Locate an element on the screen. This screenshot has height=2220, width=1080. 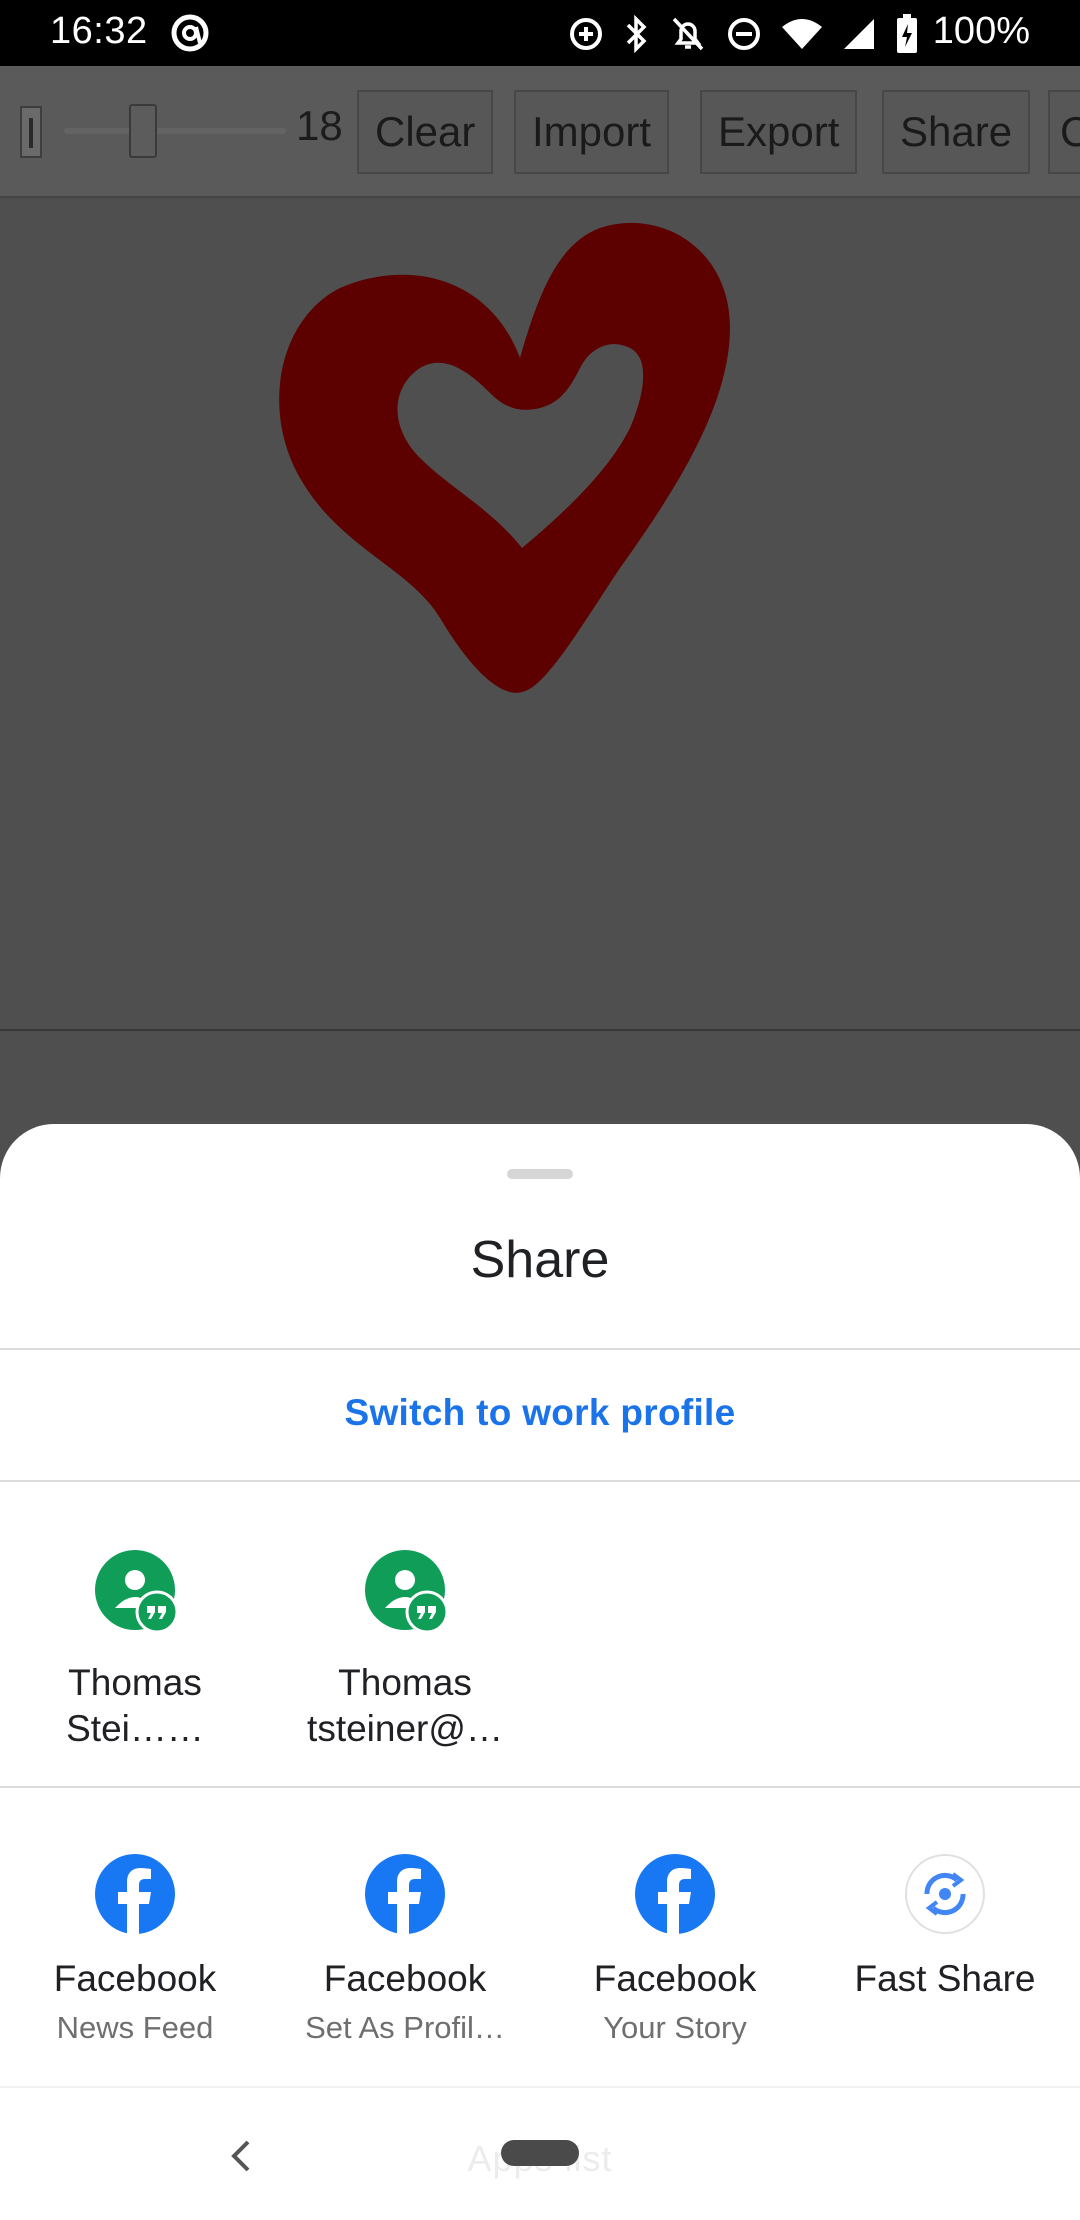
drag-handle is located at coordinates (540, 1174).